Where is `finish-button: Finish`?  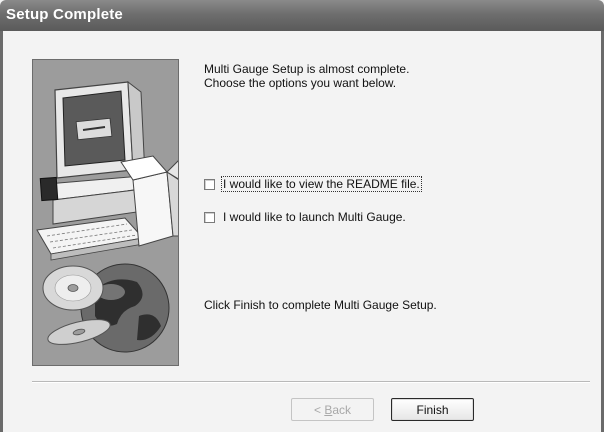 finish-button: Finish is located at coordinates (432, 409).